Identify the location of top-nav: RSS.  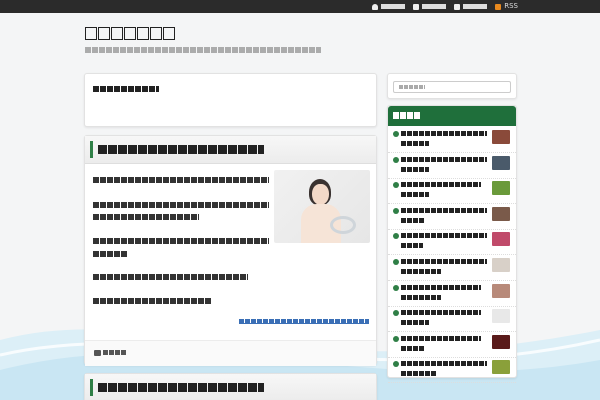
(445, 6).